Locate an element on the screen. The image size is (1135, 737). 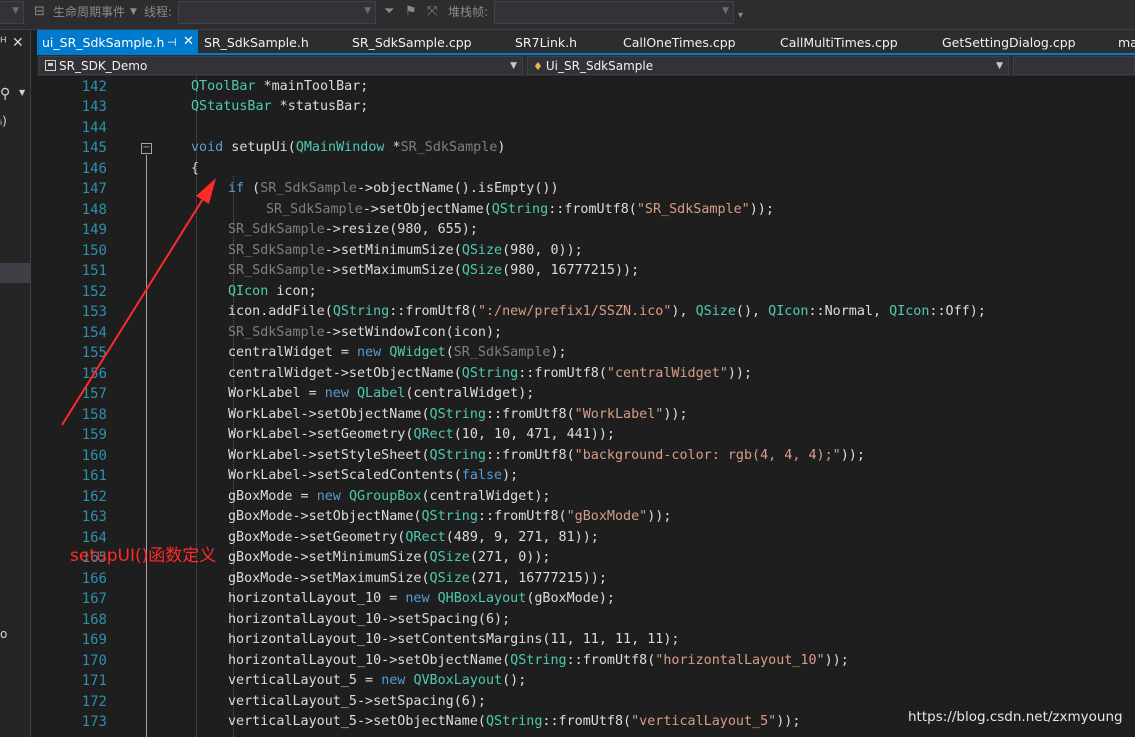
line-number: 145 is located at coordinates (94, 148).